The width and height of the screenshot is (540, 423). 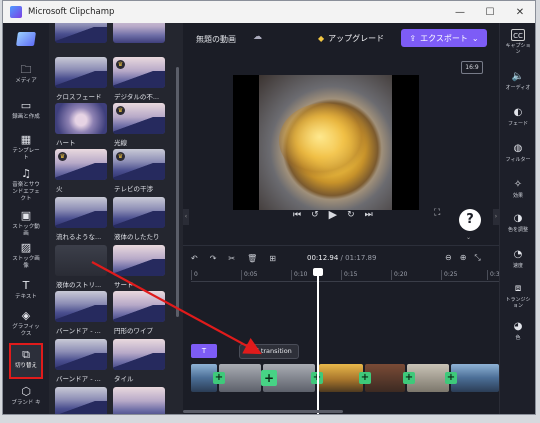 I want to click on speed-icon: ◔, so click(x=518, y=254).